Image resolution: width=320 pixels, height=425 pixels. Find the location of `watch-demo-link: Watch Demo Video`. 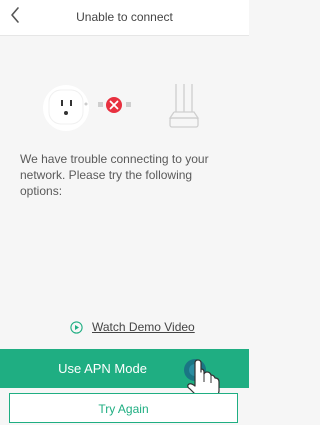

watch-demo-link: Watch Demo Video is located at coordinates (132, 327).